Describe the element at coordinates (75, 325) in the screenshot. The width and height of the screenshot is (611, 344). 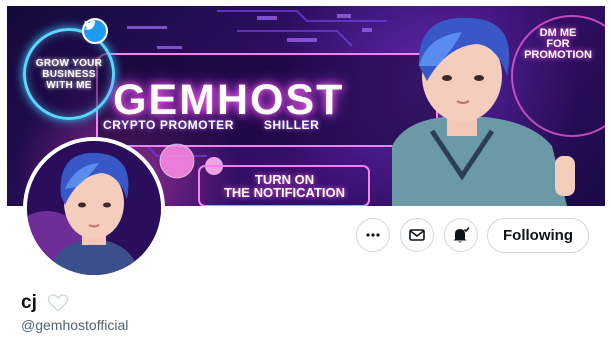
I see `user-handle: @gemhostofficial` at that location.